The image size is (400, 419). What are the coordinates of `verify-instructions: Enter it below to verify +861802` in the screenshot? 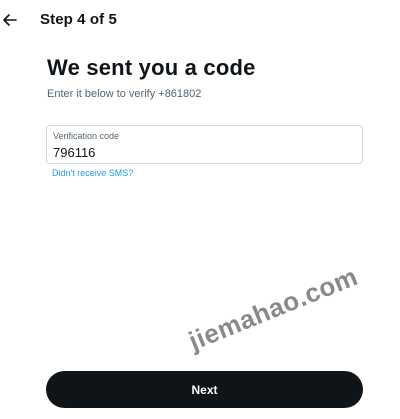 It's located at (124, 94).